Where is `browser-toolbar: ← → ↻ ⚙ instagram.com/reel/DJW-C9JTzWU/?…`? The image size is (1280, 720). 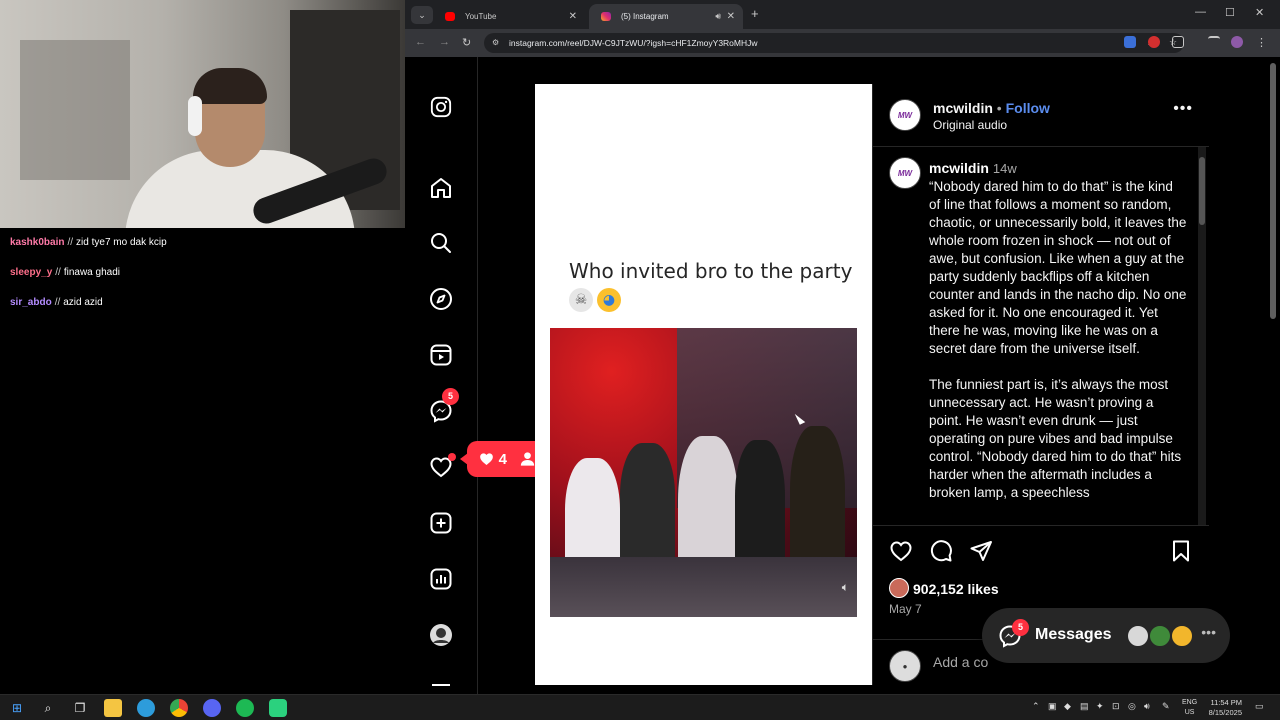 browser-toolbar: ← → ↻ ⚙ instagram.com/reel/DJW-C9JTzWU/?… is located at coordinates (842, 43).